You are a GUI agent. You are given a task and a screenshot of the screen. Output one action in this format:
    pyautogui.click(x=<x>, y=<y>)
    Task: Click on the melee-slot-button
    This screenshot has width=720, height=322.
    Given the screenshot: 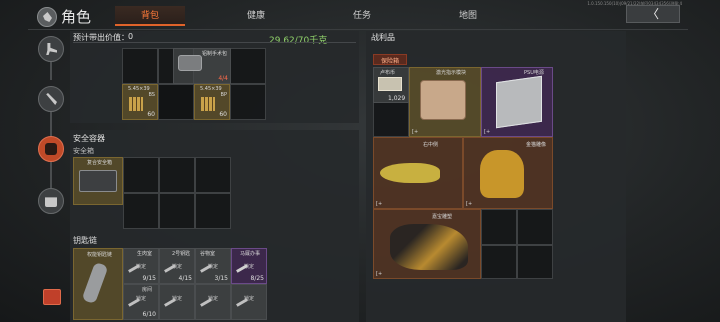 What is the action you would take?
    pyautogui.click(x=51, y=99)
    